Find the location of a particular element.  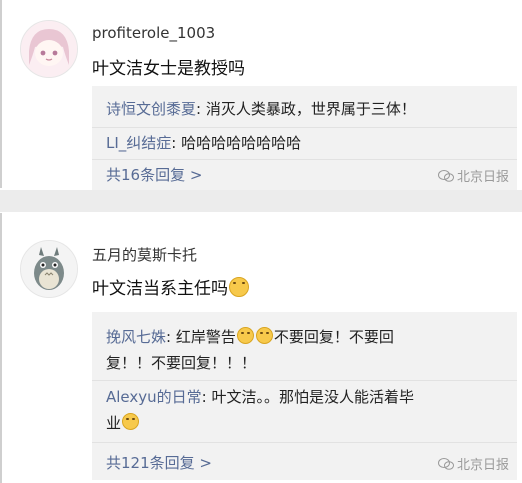

more-replies-link: 共16条回复 > is located at coordinates (154, 174).